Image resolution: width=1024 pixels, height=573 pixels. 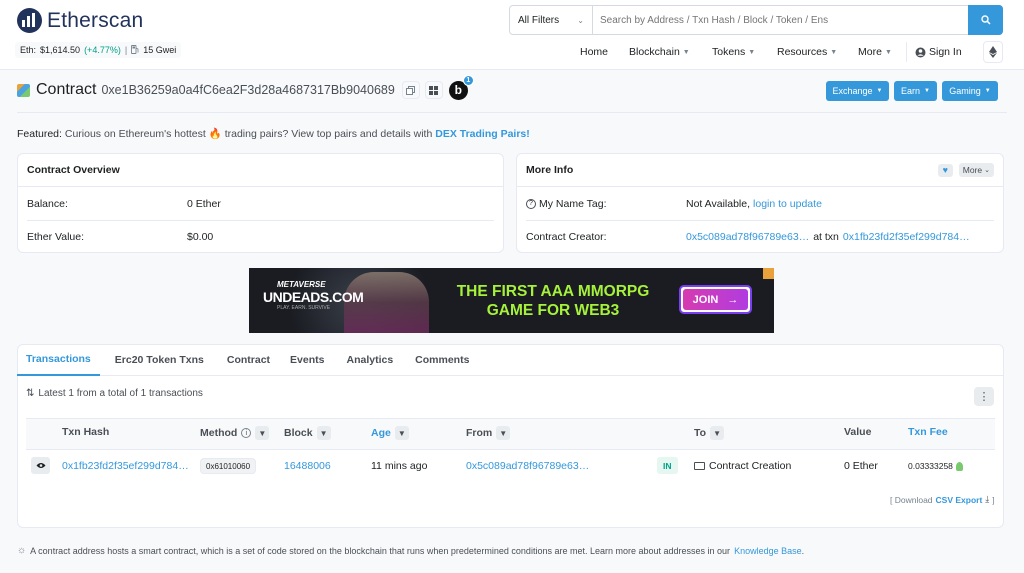 What do you see at coordinates (228, 466) in the screenshot?
I see `method-badge: 0x61010060` at bounding box center [228, 466].